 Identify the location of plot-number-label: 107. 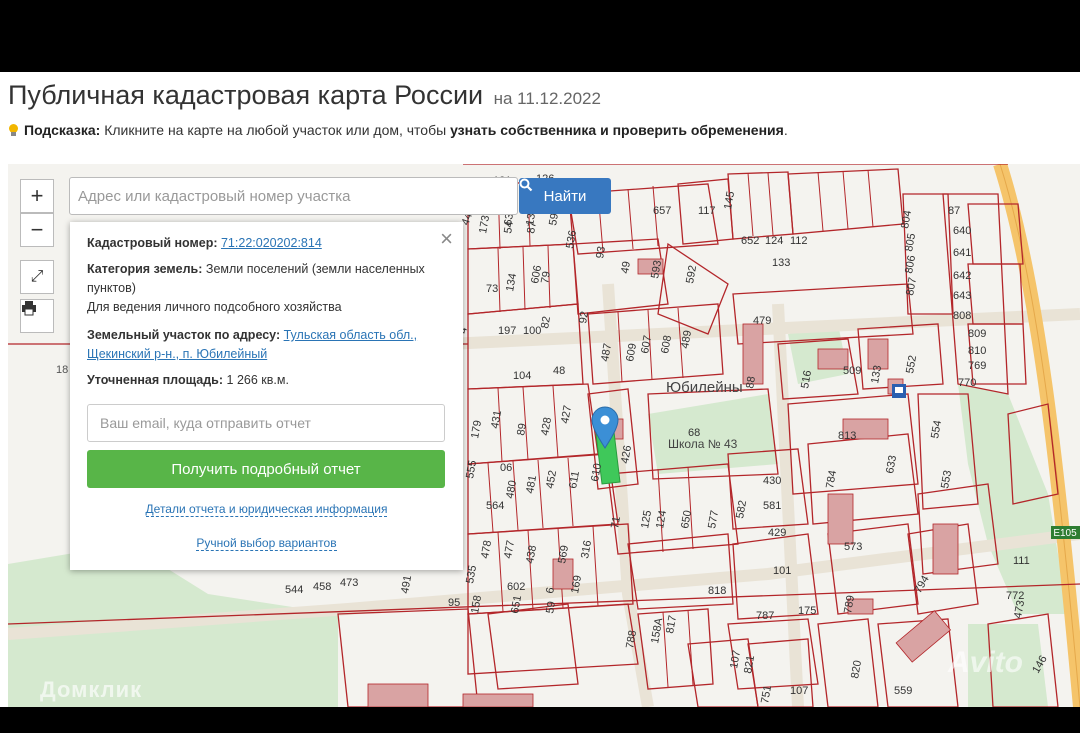
(799, 691).